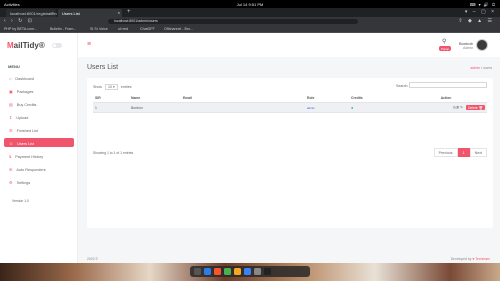  I want to click on sidebar-item-finished-list: ☰ Finished List, so click(39, 129).